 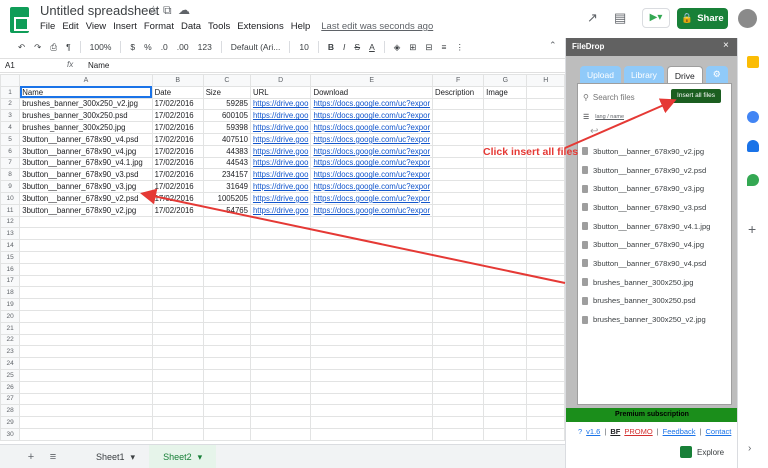 What do you see at coordinates (752, 229) in the screenshot?
I see `add-on-plus-icon: +` at bounding box center [752, 229].